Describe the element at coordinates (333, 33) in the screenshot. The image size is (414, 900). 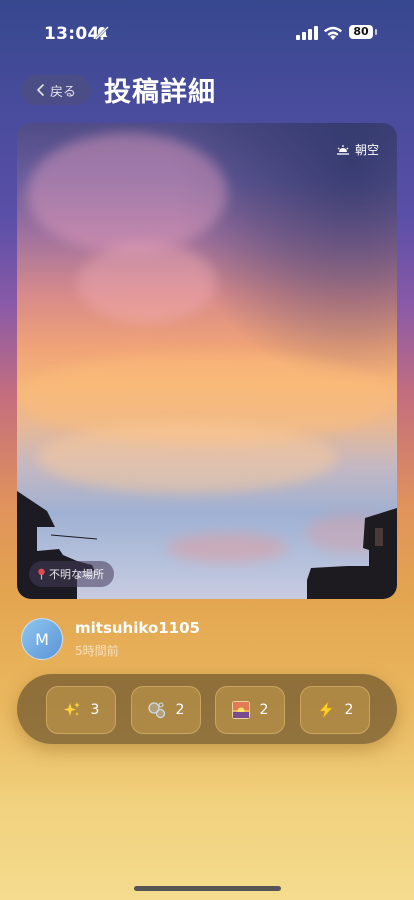
I see `wifi-icon` at that location.